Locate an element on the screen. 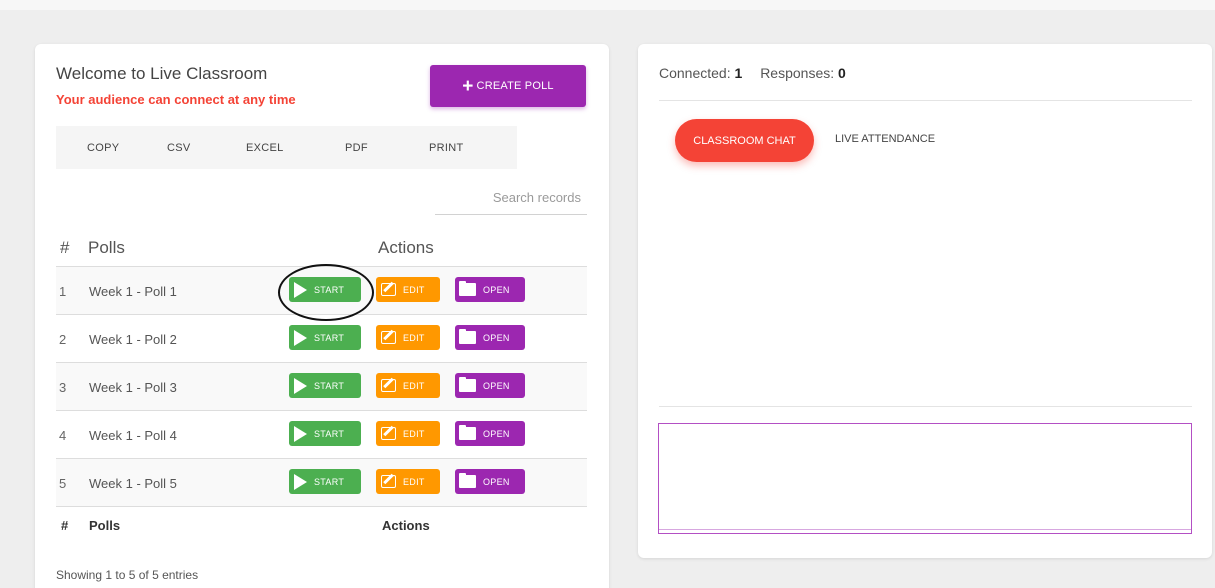 This screenshot has width=1215, height=588. pdf-button: PDF is located at coordinates (356, 148).